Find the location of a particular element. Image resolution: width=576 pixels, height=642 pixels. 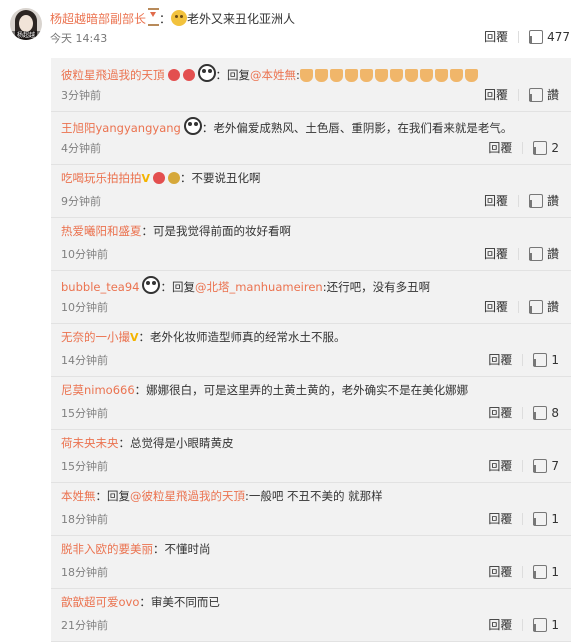

like-label: 8 is located at coordinates (555, 413).